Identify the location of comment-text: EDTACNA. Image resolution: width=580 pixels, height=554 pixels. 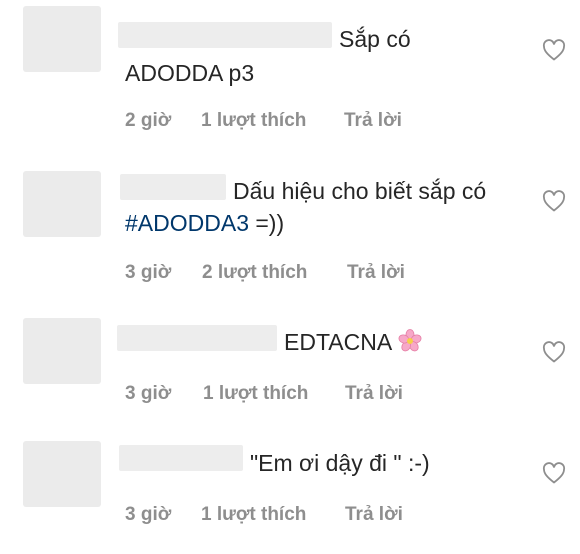
(353, 342).